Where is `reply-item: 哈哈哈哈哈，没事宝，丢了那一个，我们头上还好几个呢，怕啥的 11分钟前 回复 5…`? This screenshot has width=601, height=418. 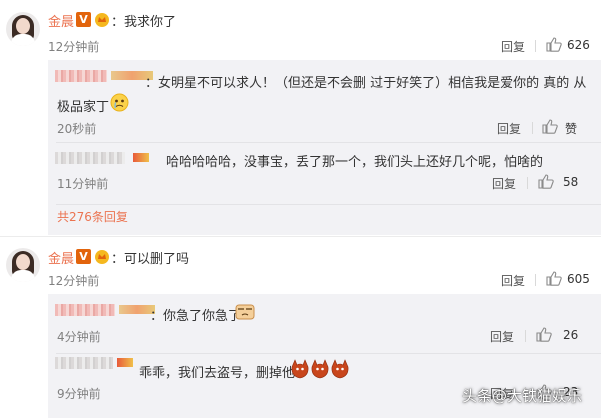
reply-item: 哈哈哈哈哈，没事宝，丢了那一个，我们头上还好几个呢，怕啥的 11分钟前 回复 5… is located at coordinates (324, 174).